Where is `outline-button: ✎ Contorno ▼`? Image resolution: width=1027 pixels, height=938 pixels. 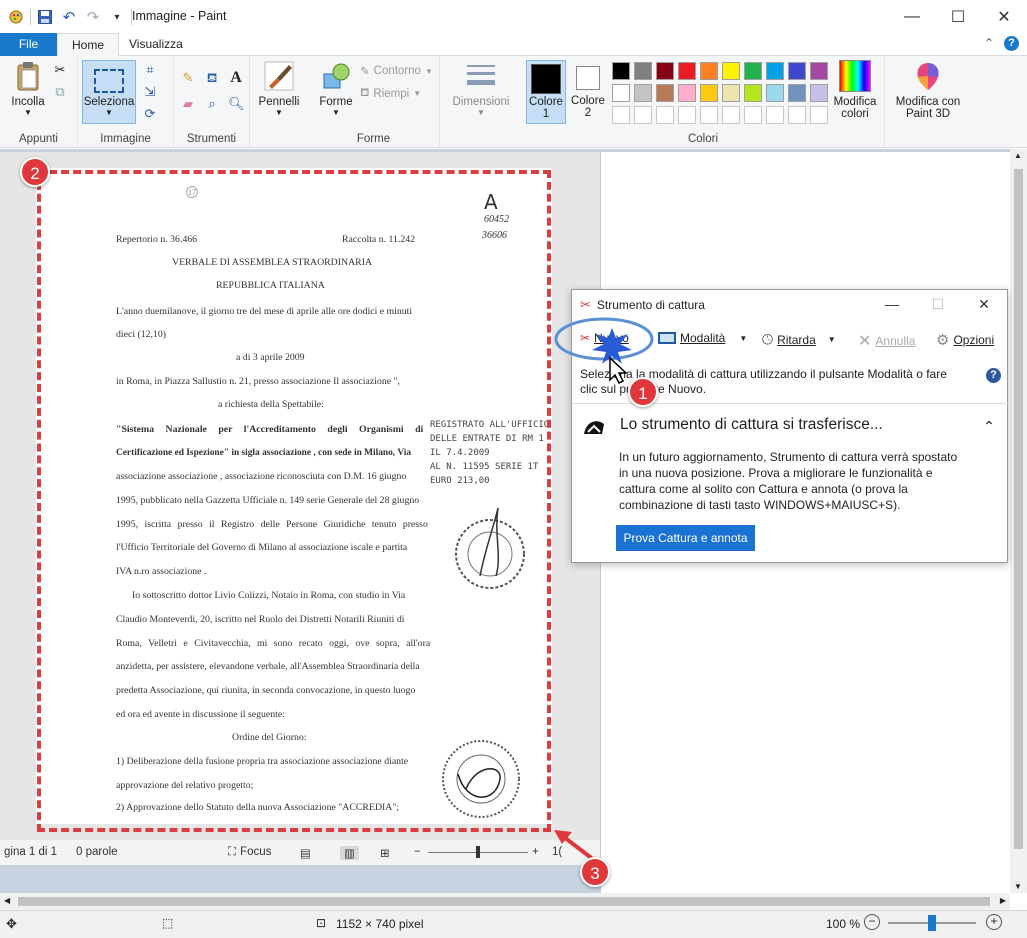
outline-button: ✎ Contorno ▼ is located at coordinates (396, 71).